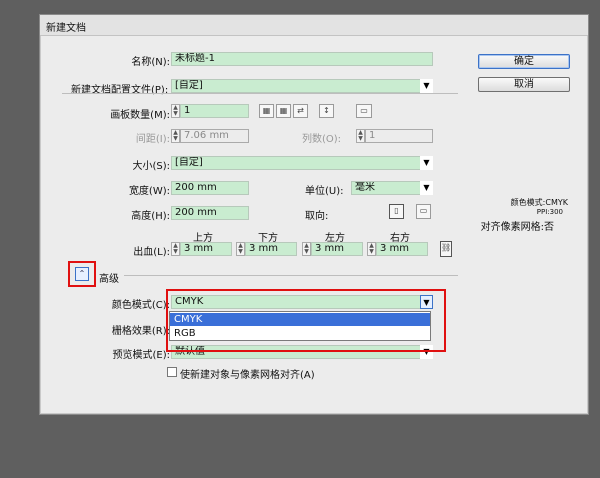 This screenshot has height=478, width=600. Describe the element at coordinates (172, 372) in the screenshot. I see `align-pixel-checkbox` at that location.